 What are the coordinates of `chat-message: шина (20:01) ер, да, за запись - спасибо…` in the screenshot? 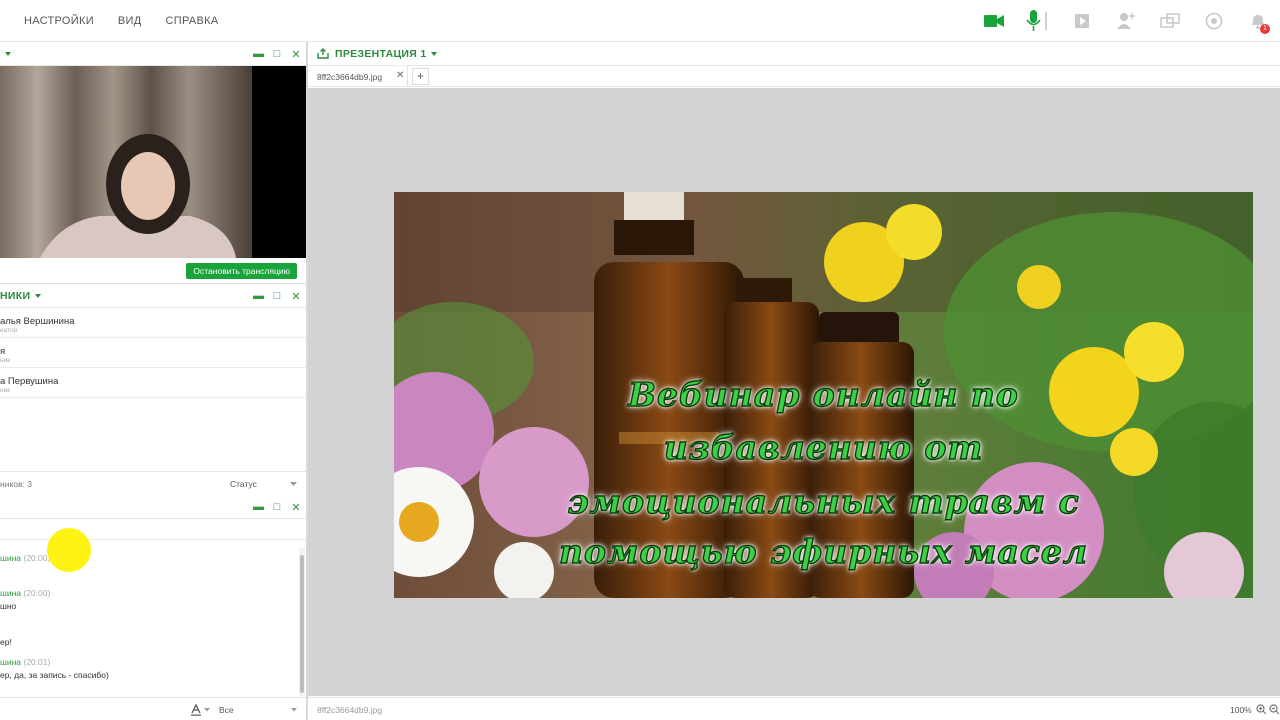 It's located at (147, 668).